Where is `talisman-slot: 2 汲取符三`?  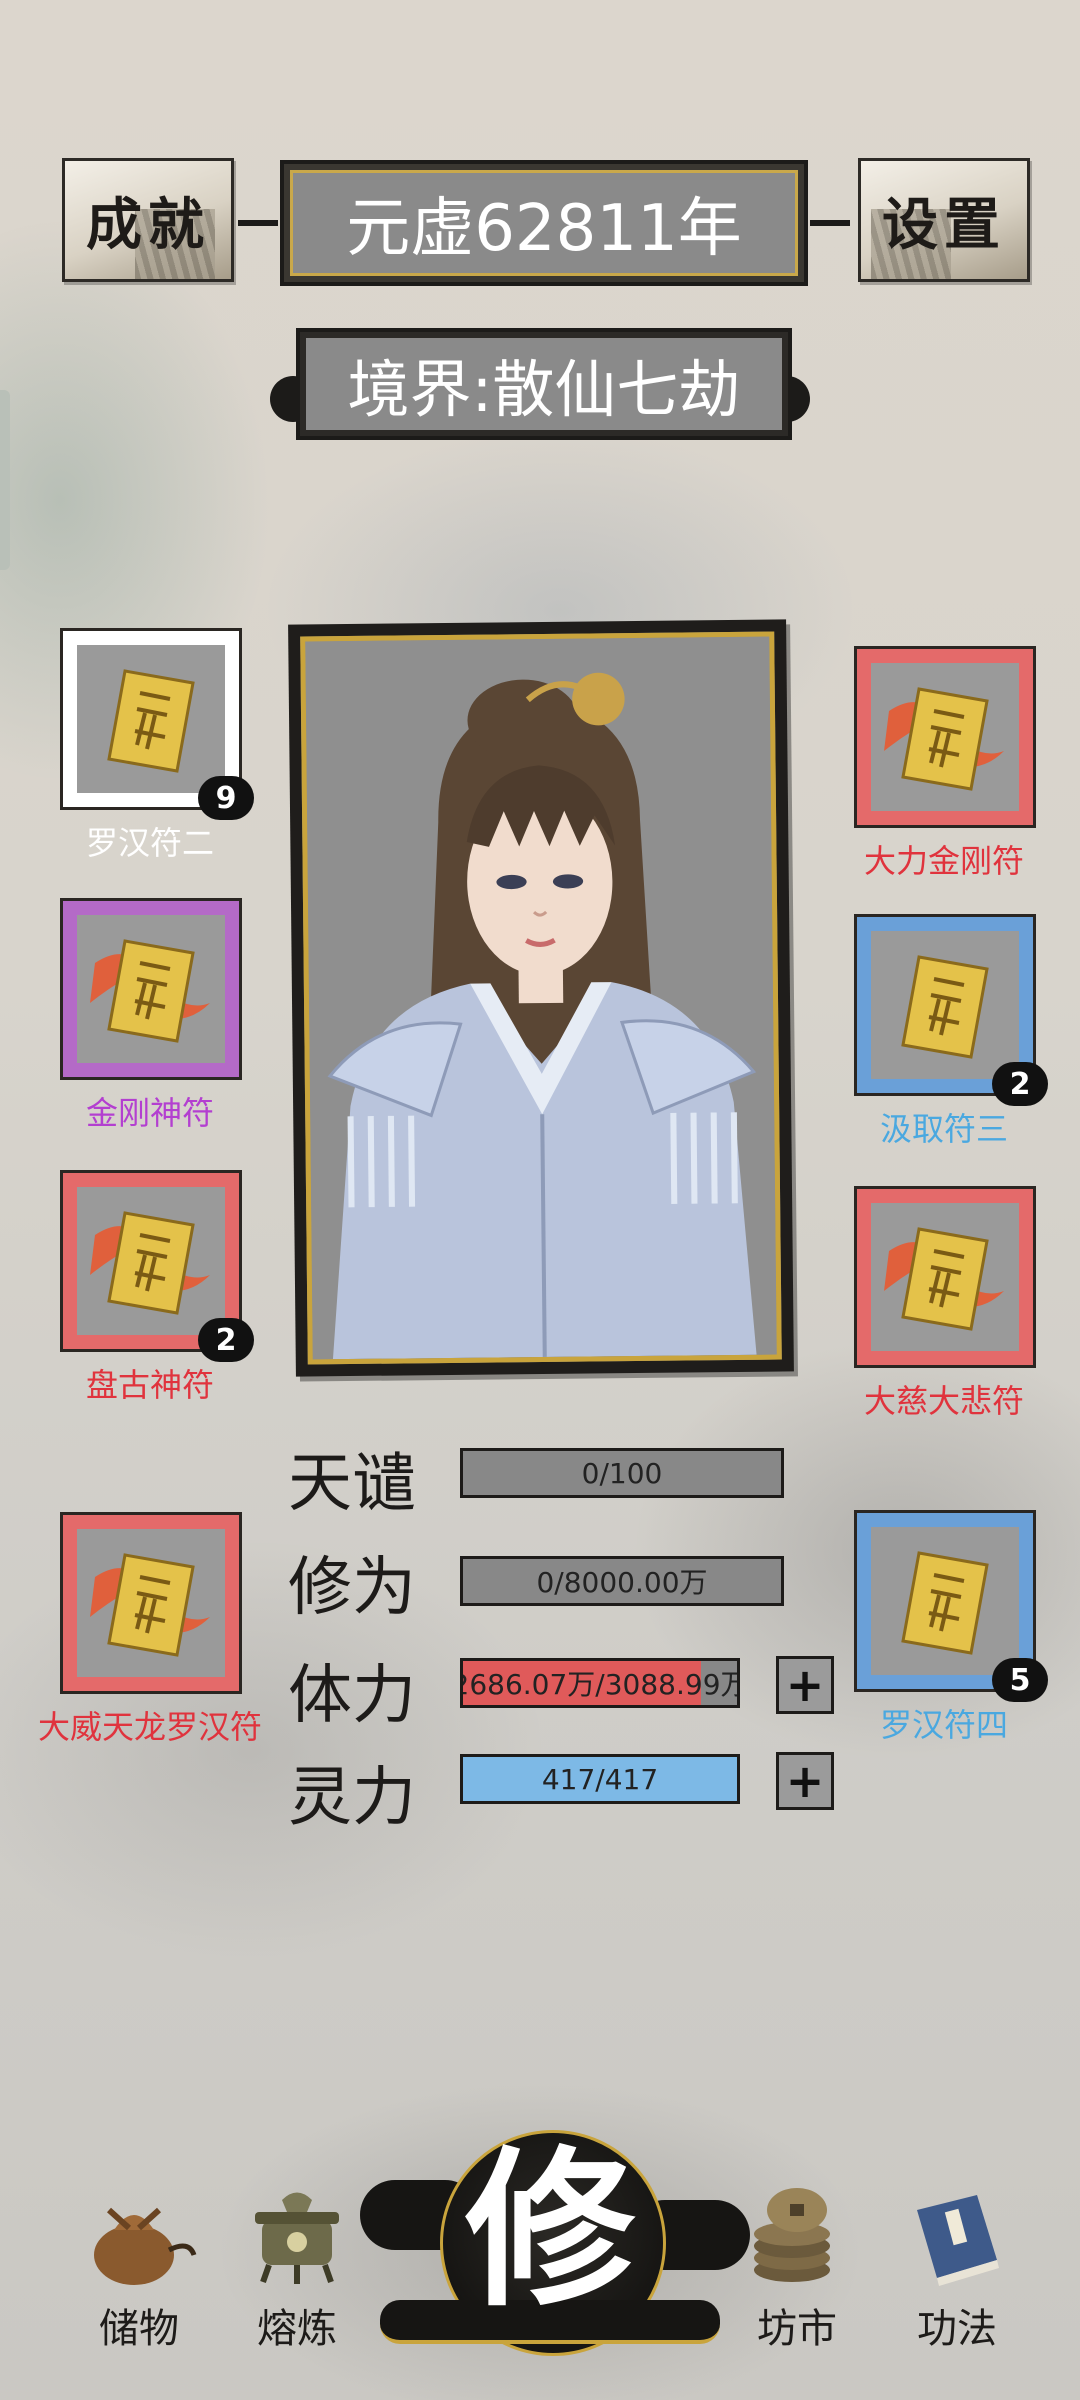 talisman-slot: 2 汲取符三 is located at coordinates (951, 1031).